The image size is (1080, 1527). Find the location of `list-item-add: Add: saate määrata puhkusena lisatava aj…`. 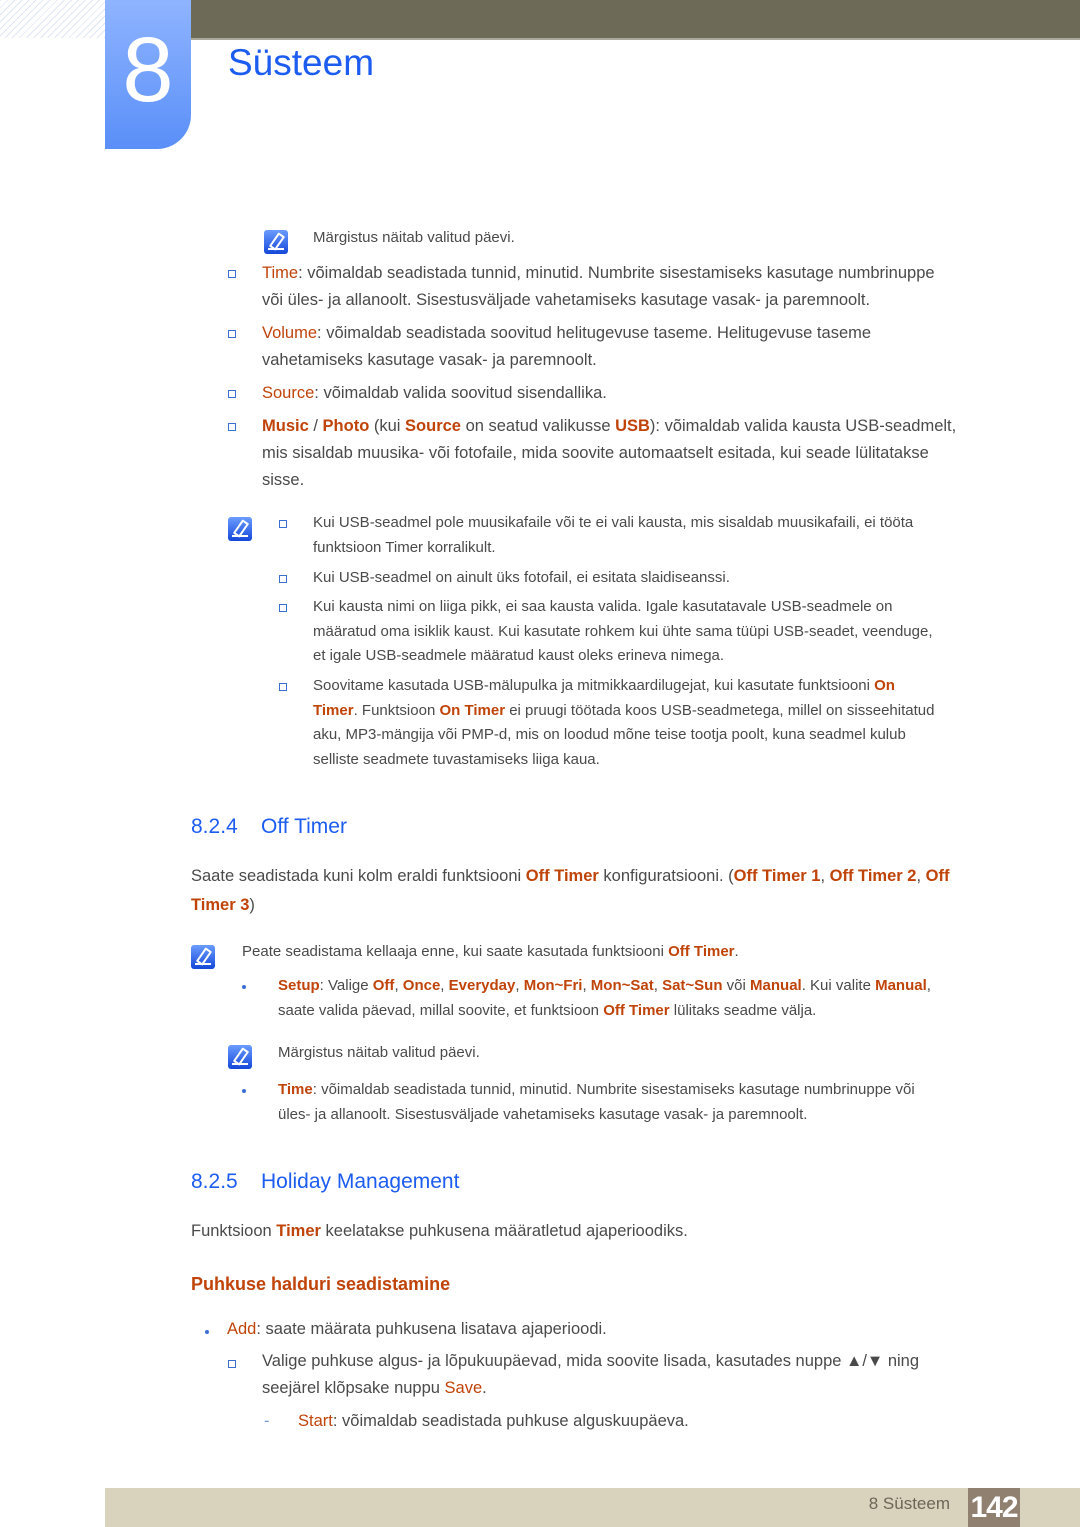

list-item-add: Add: saate määrata puhkusena lisatava aj… is located at coordinates (417, 1329).